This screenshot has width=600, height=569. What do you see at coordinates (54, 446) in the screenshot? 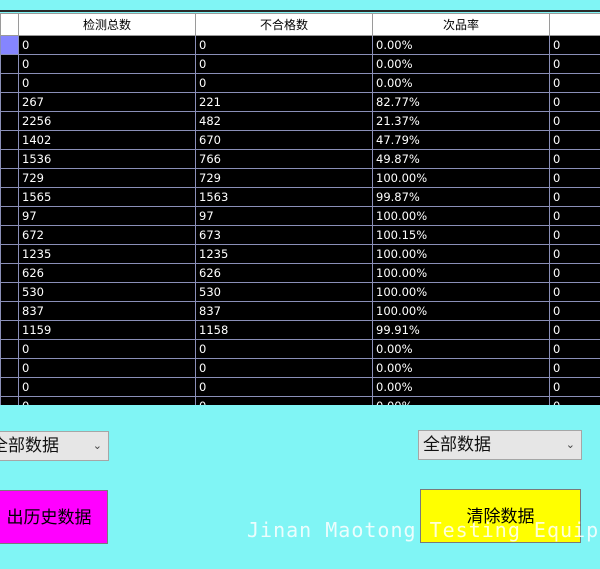
I see `left-filter-select: 全部数据 ⌄` at bounding box center [54, 446].